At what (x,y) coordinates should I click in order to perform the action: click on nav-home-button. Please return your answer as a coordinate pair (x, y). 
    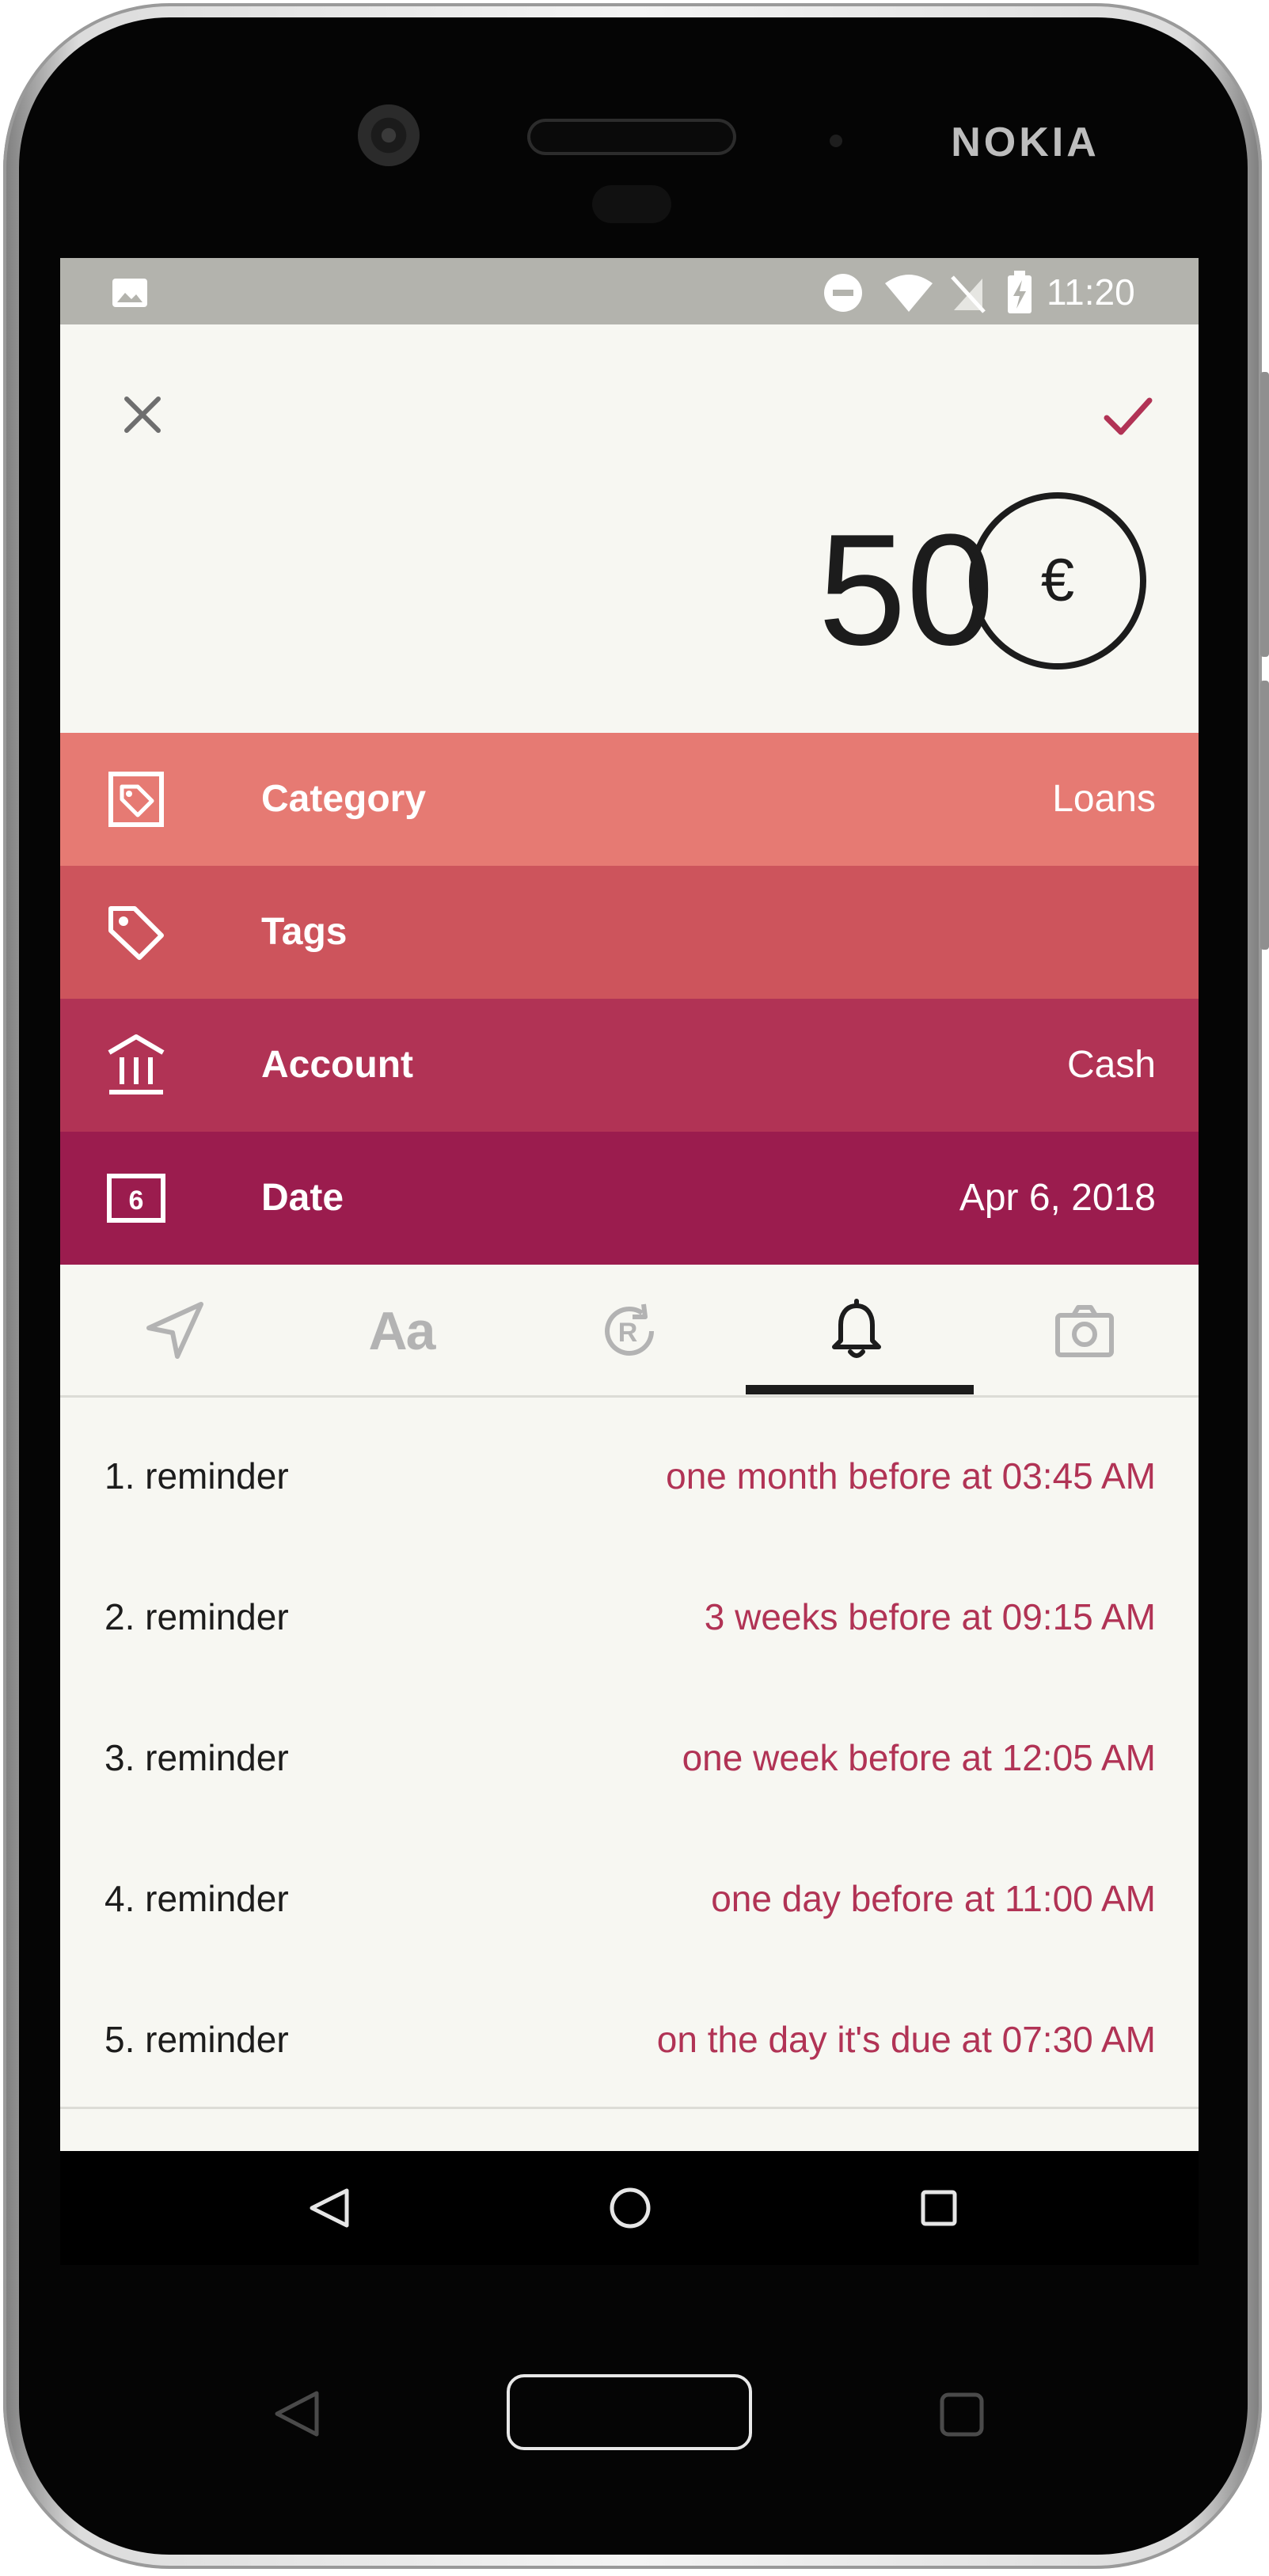
    Looking at the image, I should click on (630, 2208).